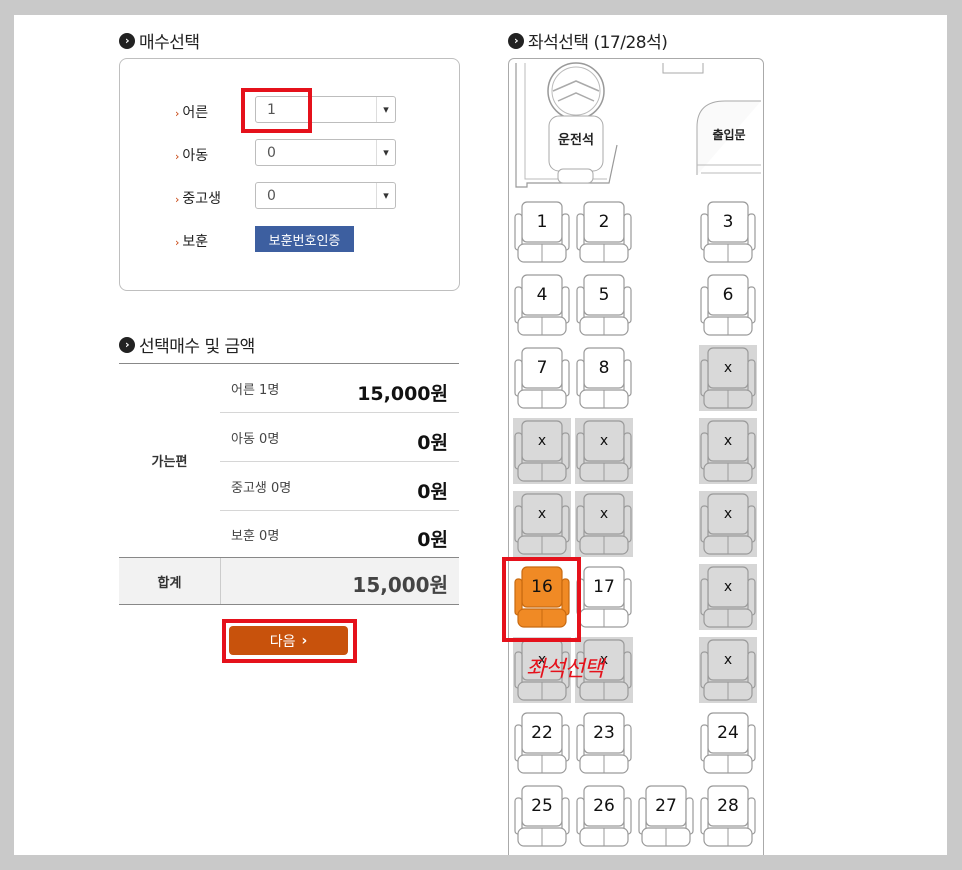 This screenshot has height=870, width=962. I want to click on seat-13: x, so click(542, 524).